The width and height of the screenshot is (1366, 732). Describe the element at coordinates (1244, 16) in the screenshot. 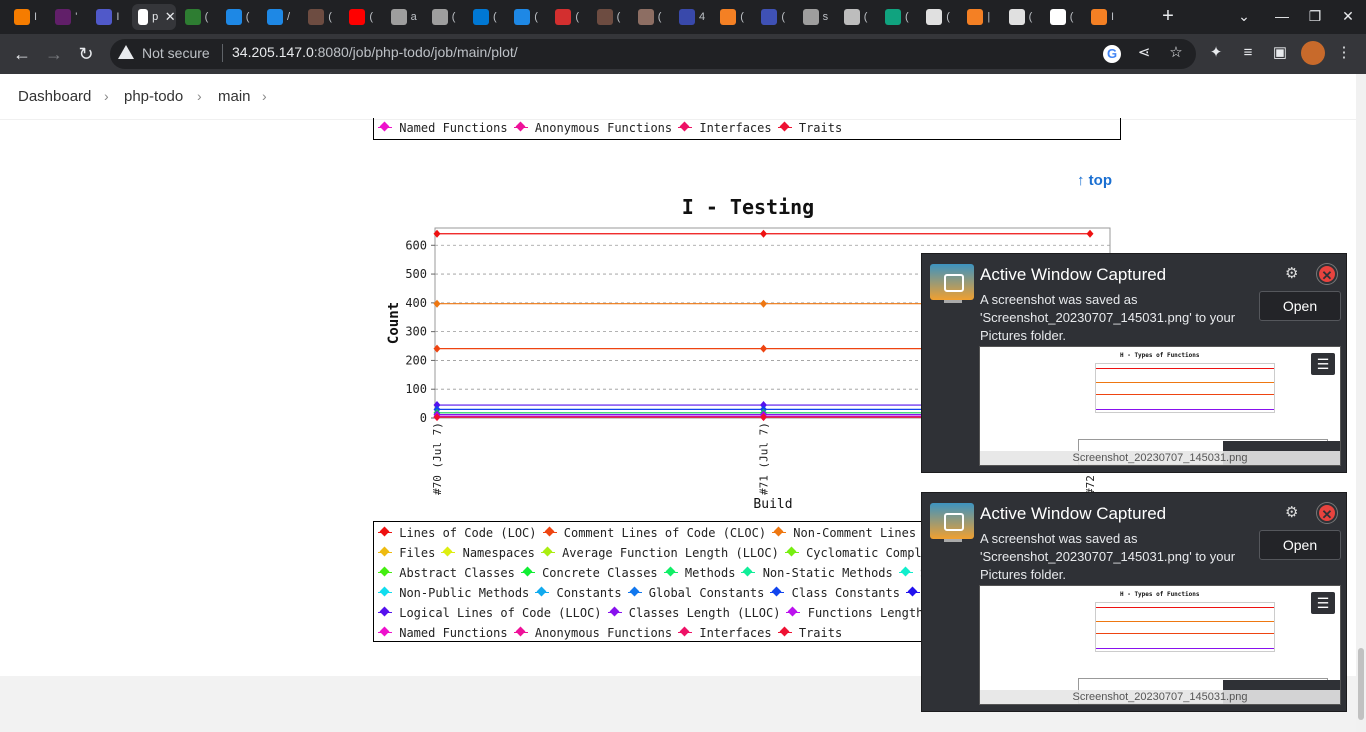

I see `tab-search-icon: ⌄` at that location.